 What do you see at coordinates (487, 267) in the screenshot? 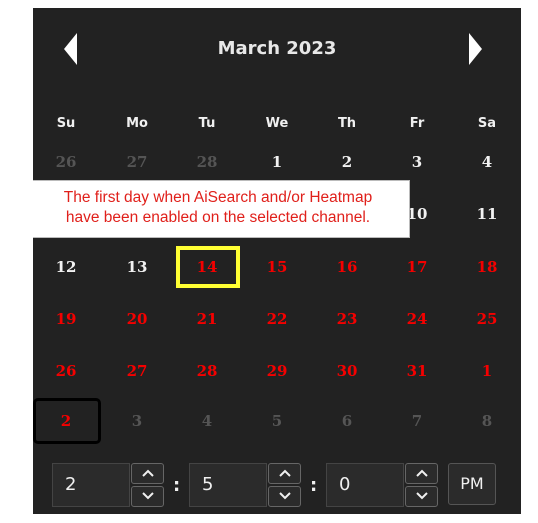
I see `calendar-day: 18` at bounding box center [487, 267].